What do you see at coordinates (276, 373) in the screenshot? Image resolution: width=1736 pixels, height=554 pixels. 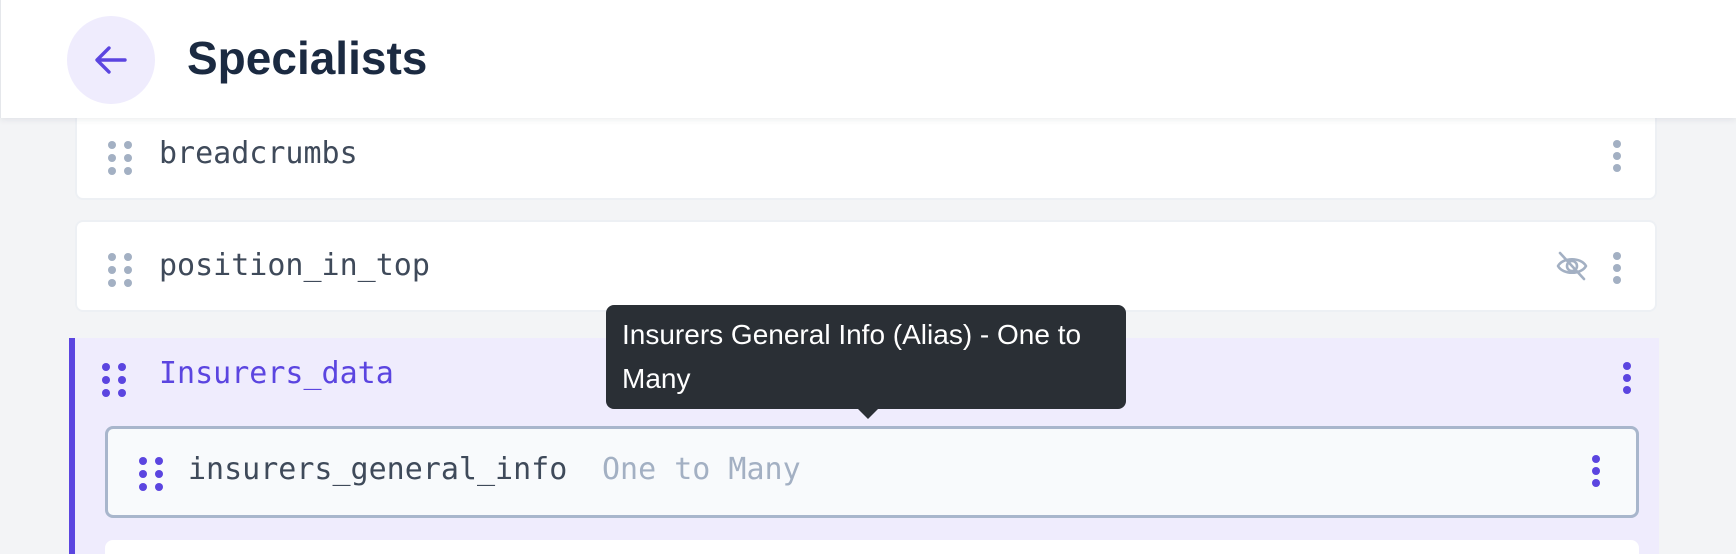 I see `group-name: Insurers_data` at bounding box center [276, 373].